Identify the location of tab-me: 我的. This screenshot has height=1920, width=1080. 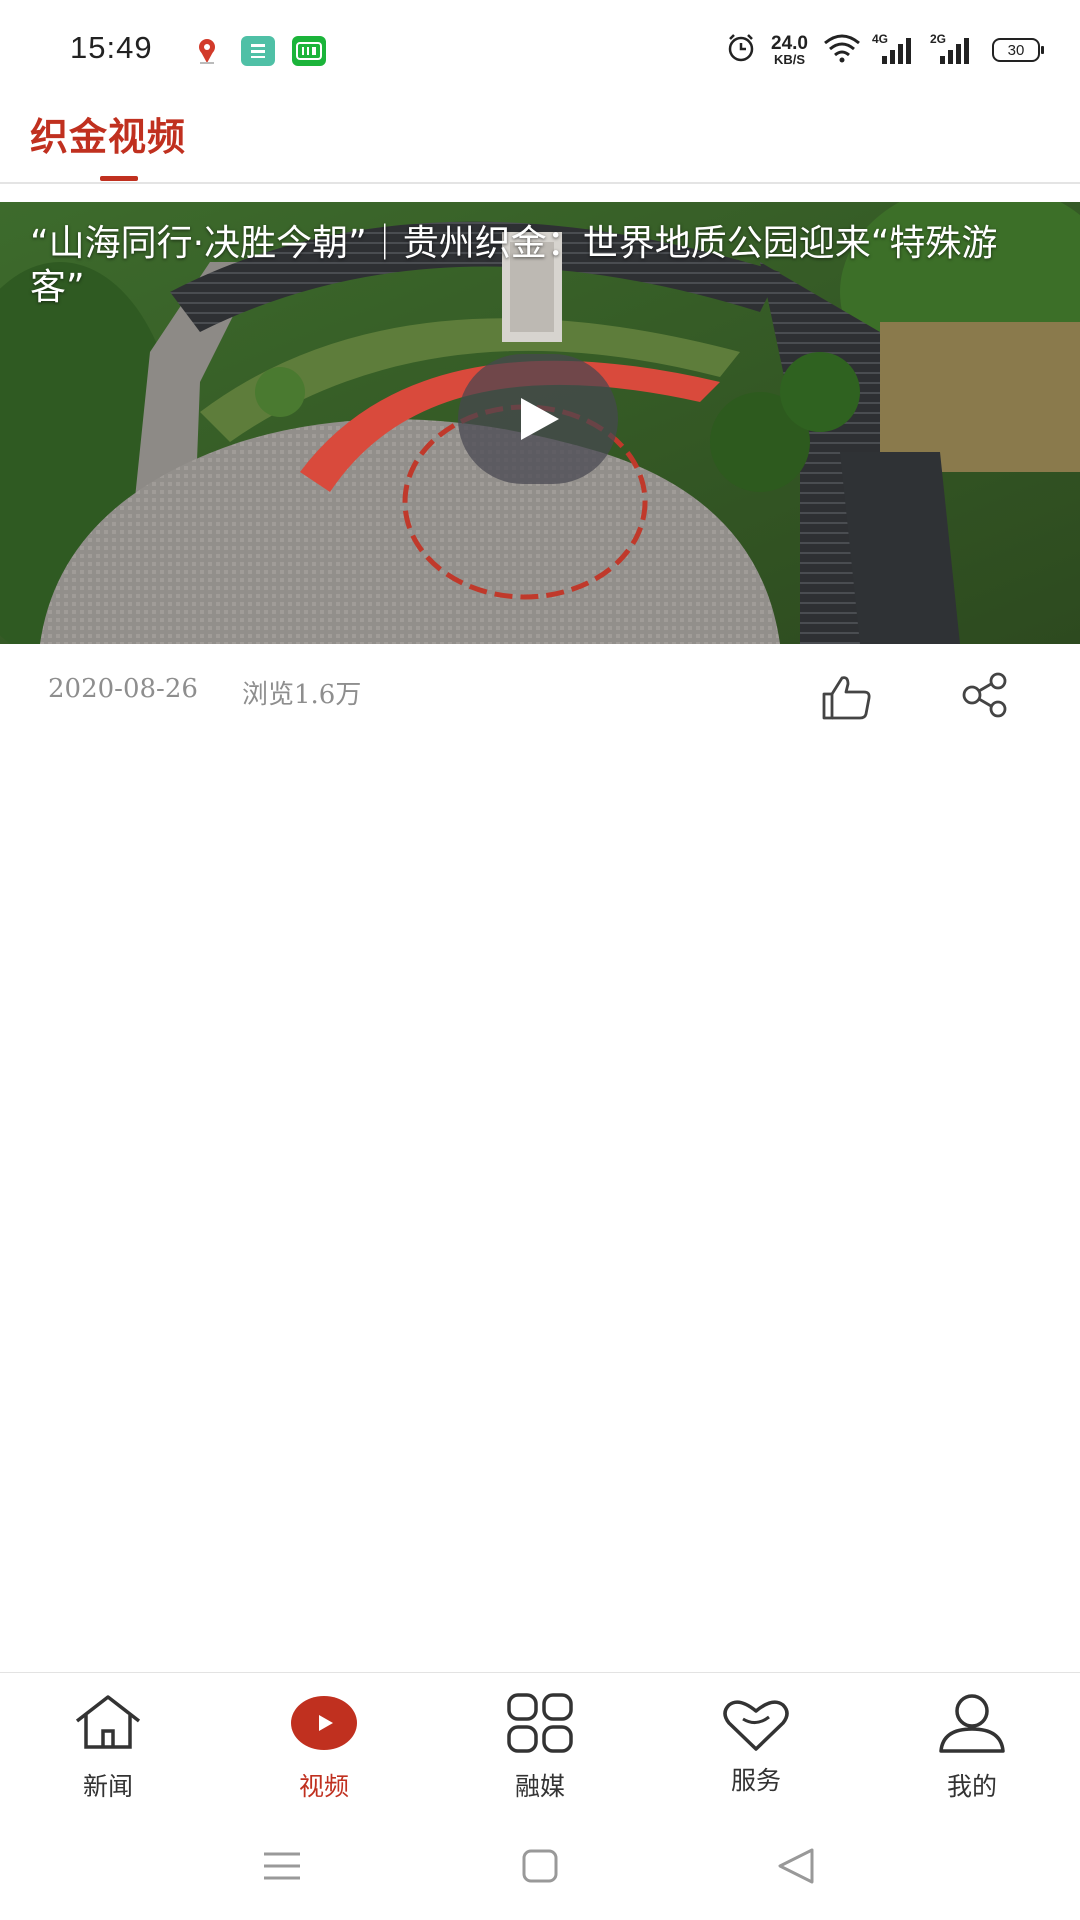
(972, 1743).